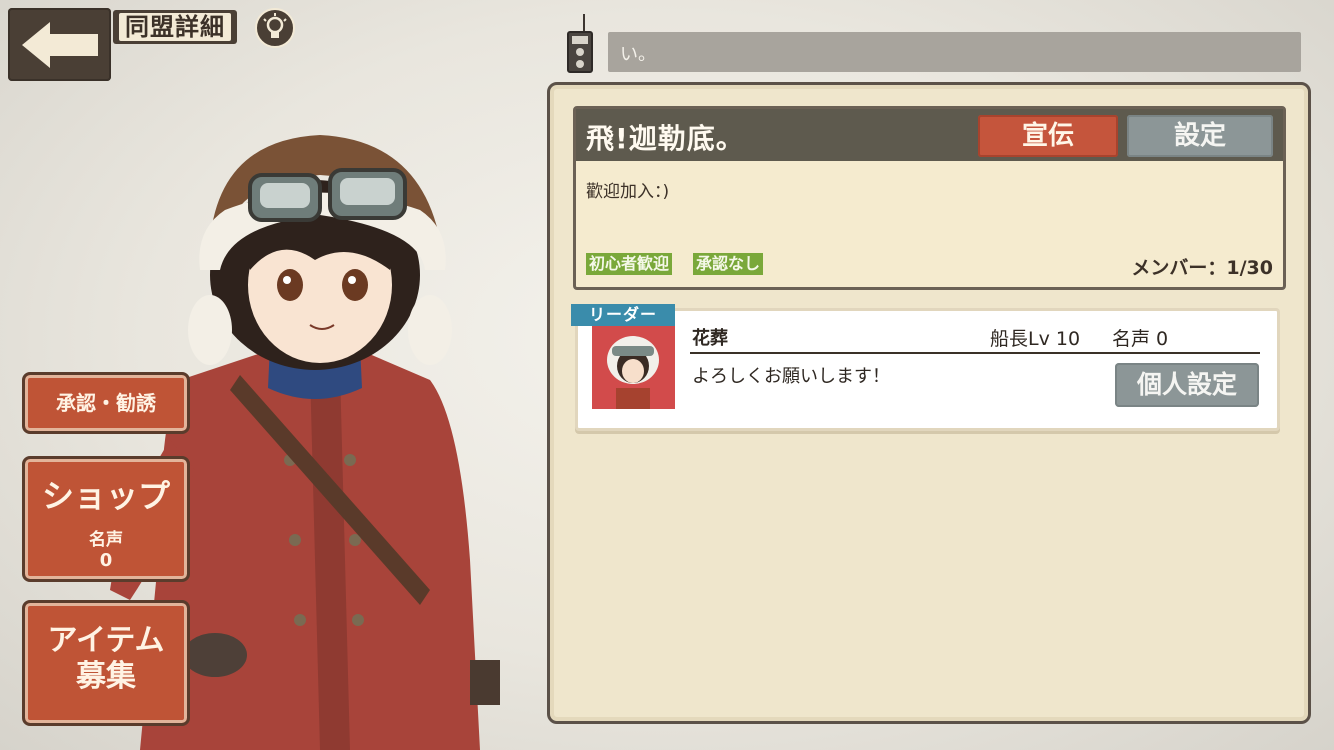 This screenshot has width=1334, height=750. What do you see at coordinates (623, 315) in the screenshot?
I see `leader-badge: リーダー` at bounding box center [623, 315].